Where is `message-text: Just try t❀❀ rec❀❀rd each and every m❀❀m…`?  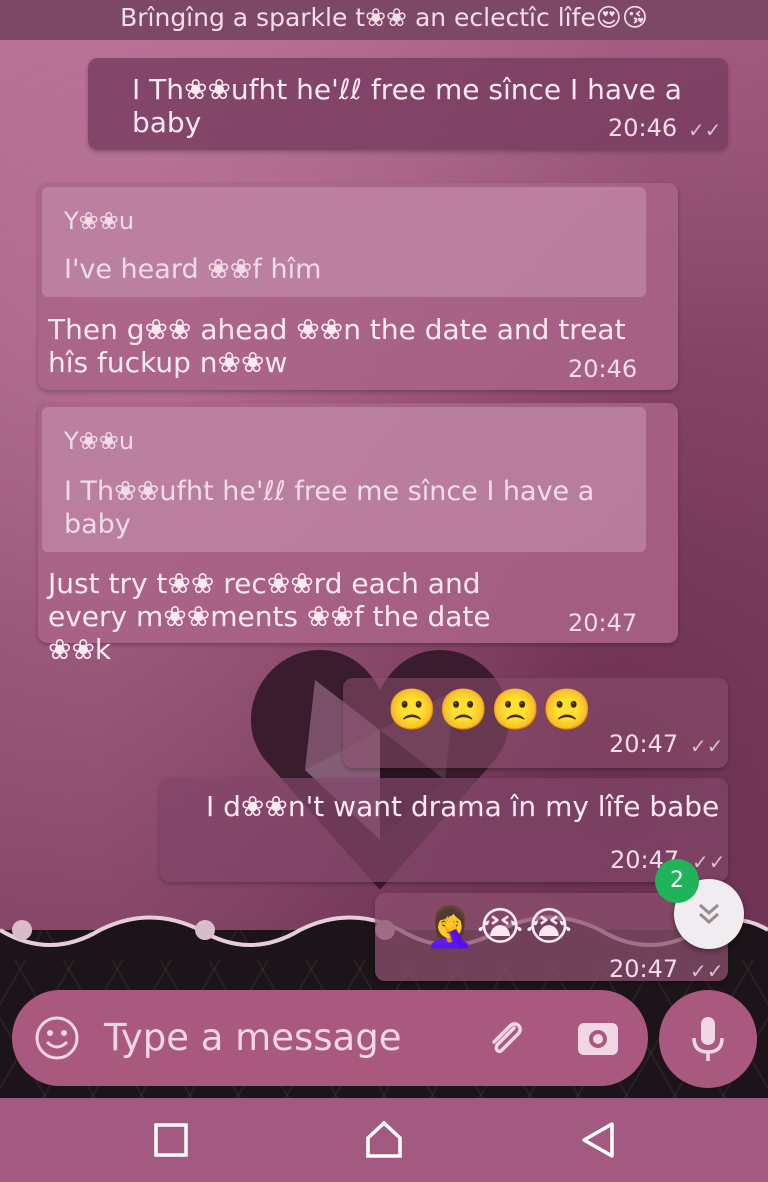
message-text: Just try t❀❀ rec❀❀rd each and every m❀❀m… is located at coordinates (269, 616).